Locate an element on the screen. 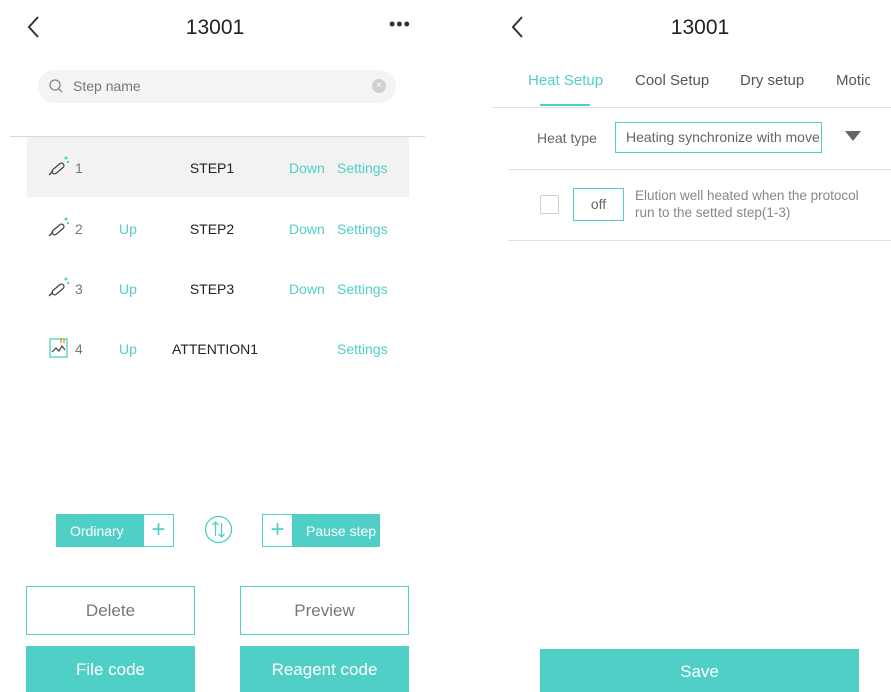  step-number: 3 is located at coordinates (79, 289).